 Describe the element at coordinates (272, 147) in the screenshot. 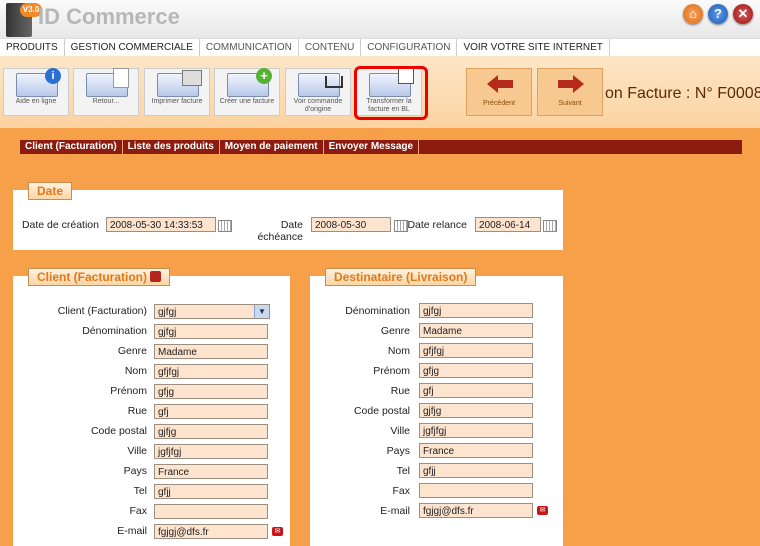

I see `tab-moyen-paiement: Moyen de paiement` at that location.